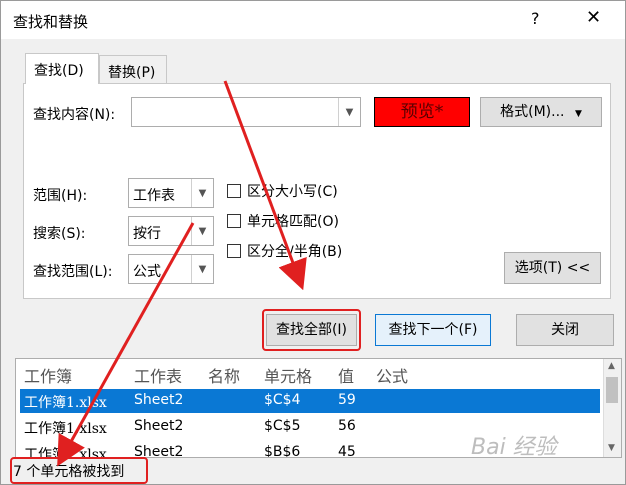 The width and height of the screenshot is (626, 485). What do you see at coordinates (62, 68) in the screenshot?
I see `tab-find: 查找(D)` at bounding box center [62, 68].